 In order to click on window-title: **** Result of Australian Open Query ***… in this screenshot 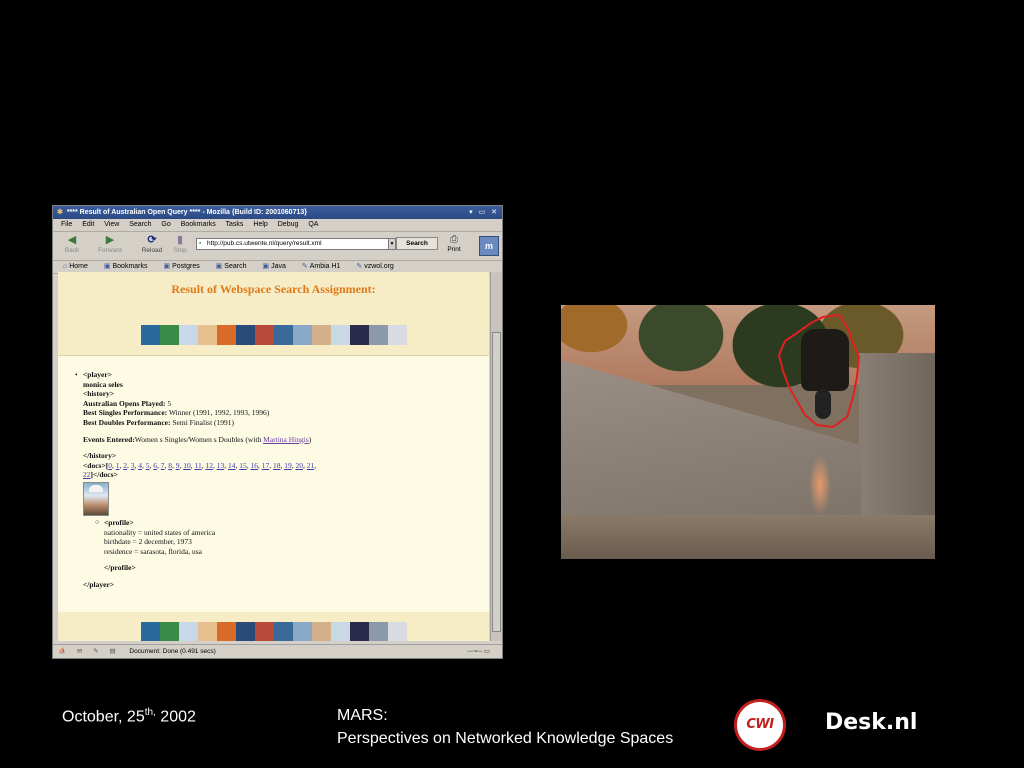, I will do `click(186, 212)`.